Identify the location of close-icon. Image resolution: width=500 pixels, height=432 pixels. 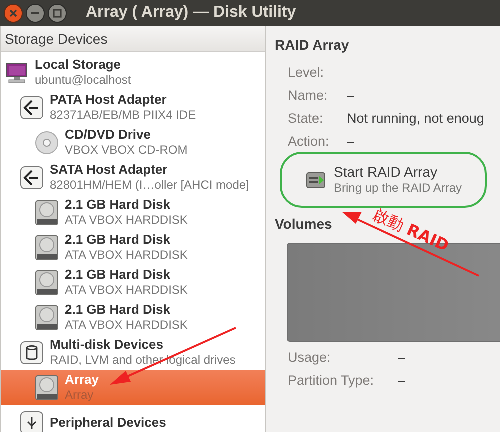
(13, 13).